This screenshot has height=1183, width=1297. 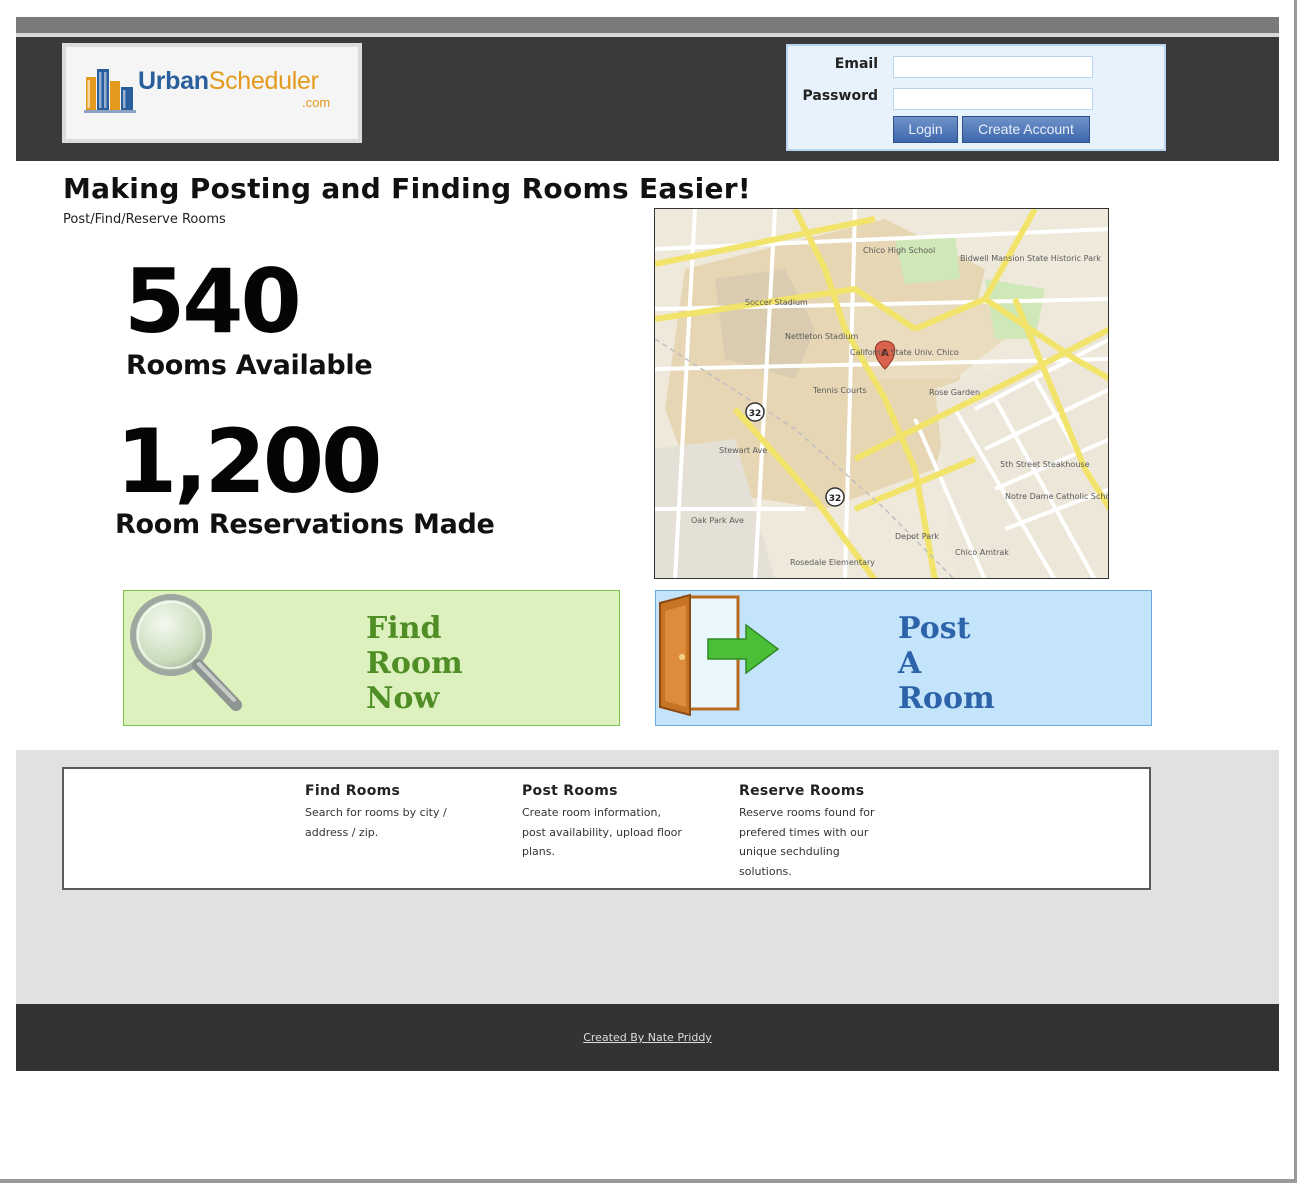 What do you see at coordinates (925, 129) in the screenshot?
I see `login-button: Login` at bounding box center [925, 129].